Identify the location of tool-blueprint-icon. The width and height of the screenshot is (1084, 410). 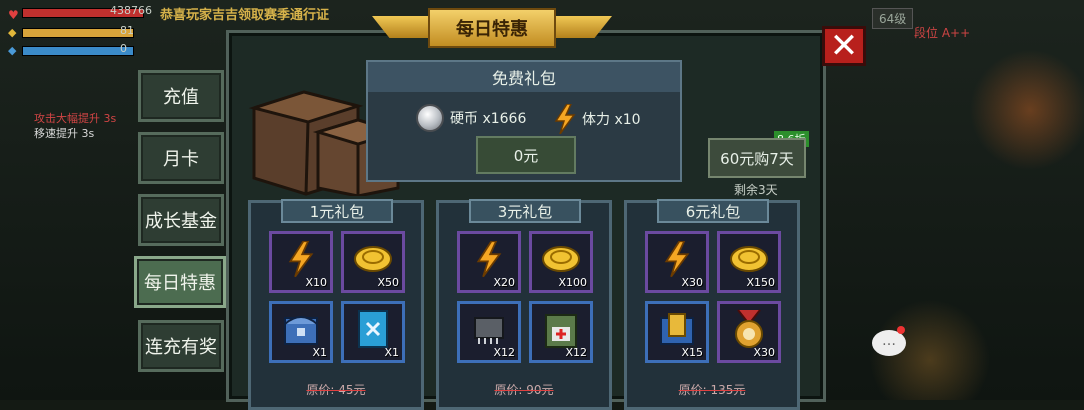
(373, 329).